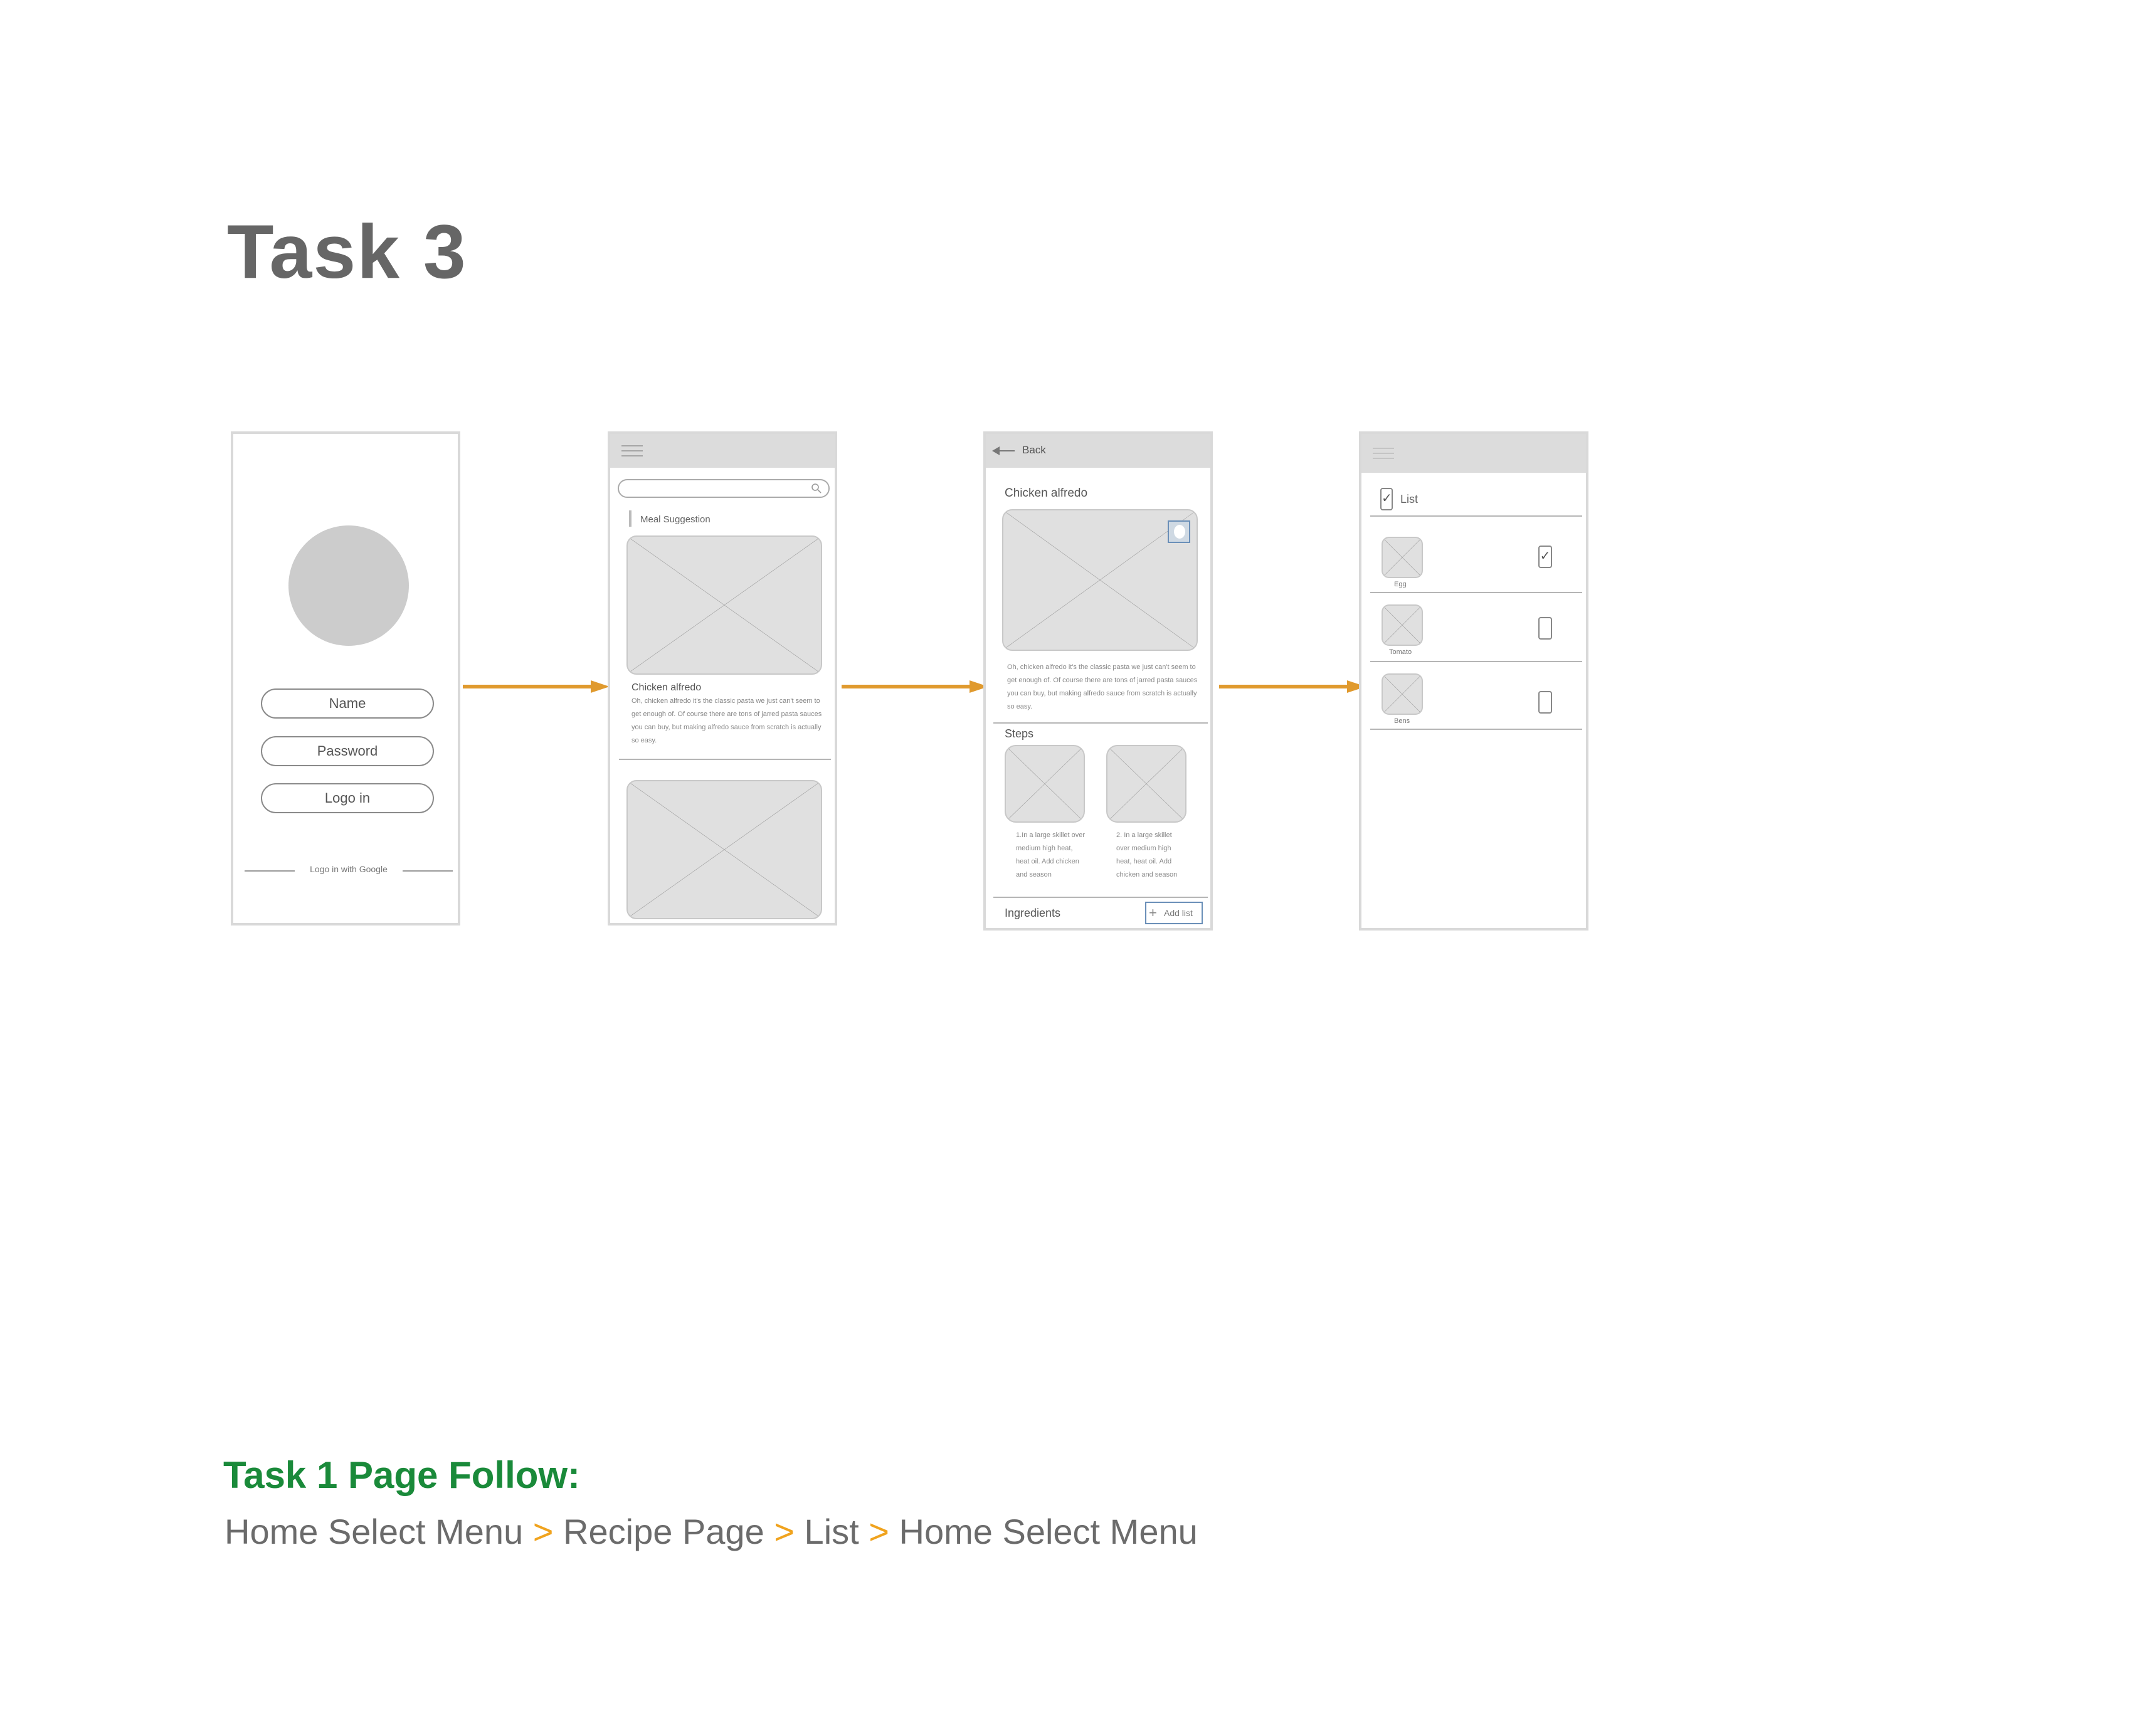 This screenshot has height=1735, width=2156. I want to click on flow-title: Task 1 Page Follow:, so click(402, 1475).